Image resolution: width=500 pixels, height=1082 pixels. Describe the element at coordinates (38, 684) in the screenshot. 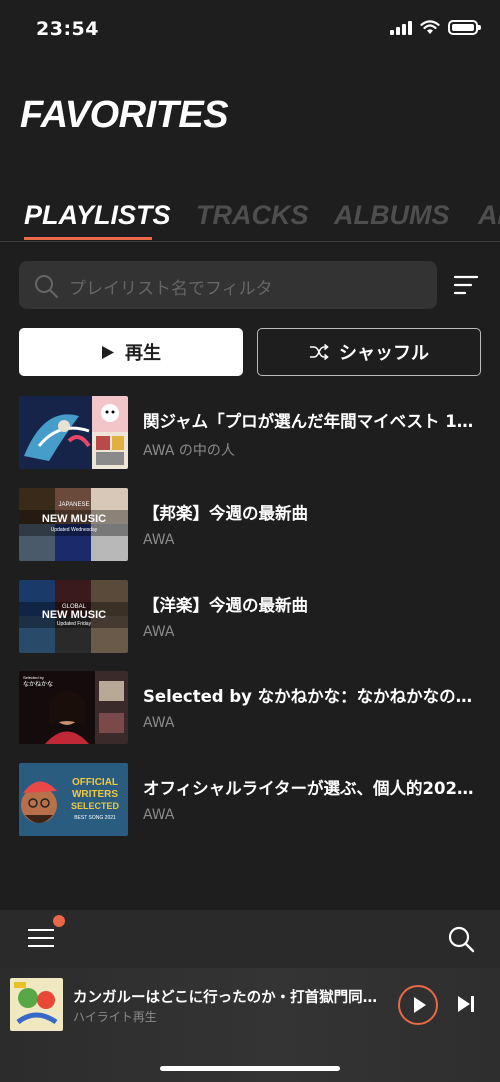

I see `thumb-text: なかねかな` at that location.